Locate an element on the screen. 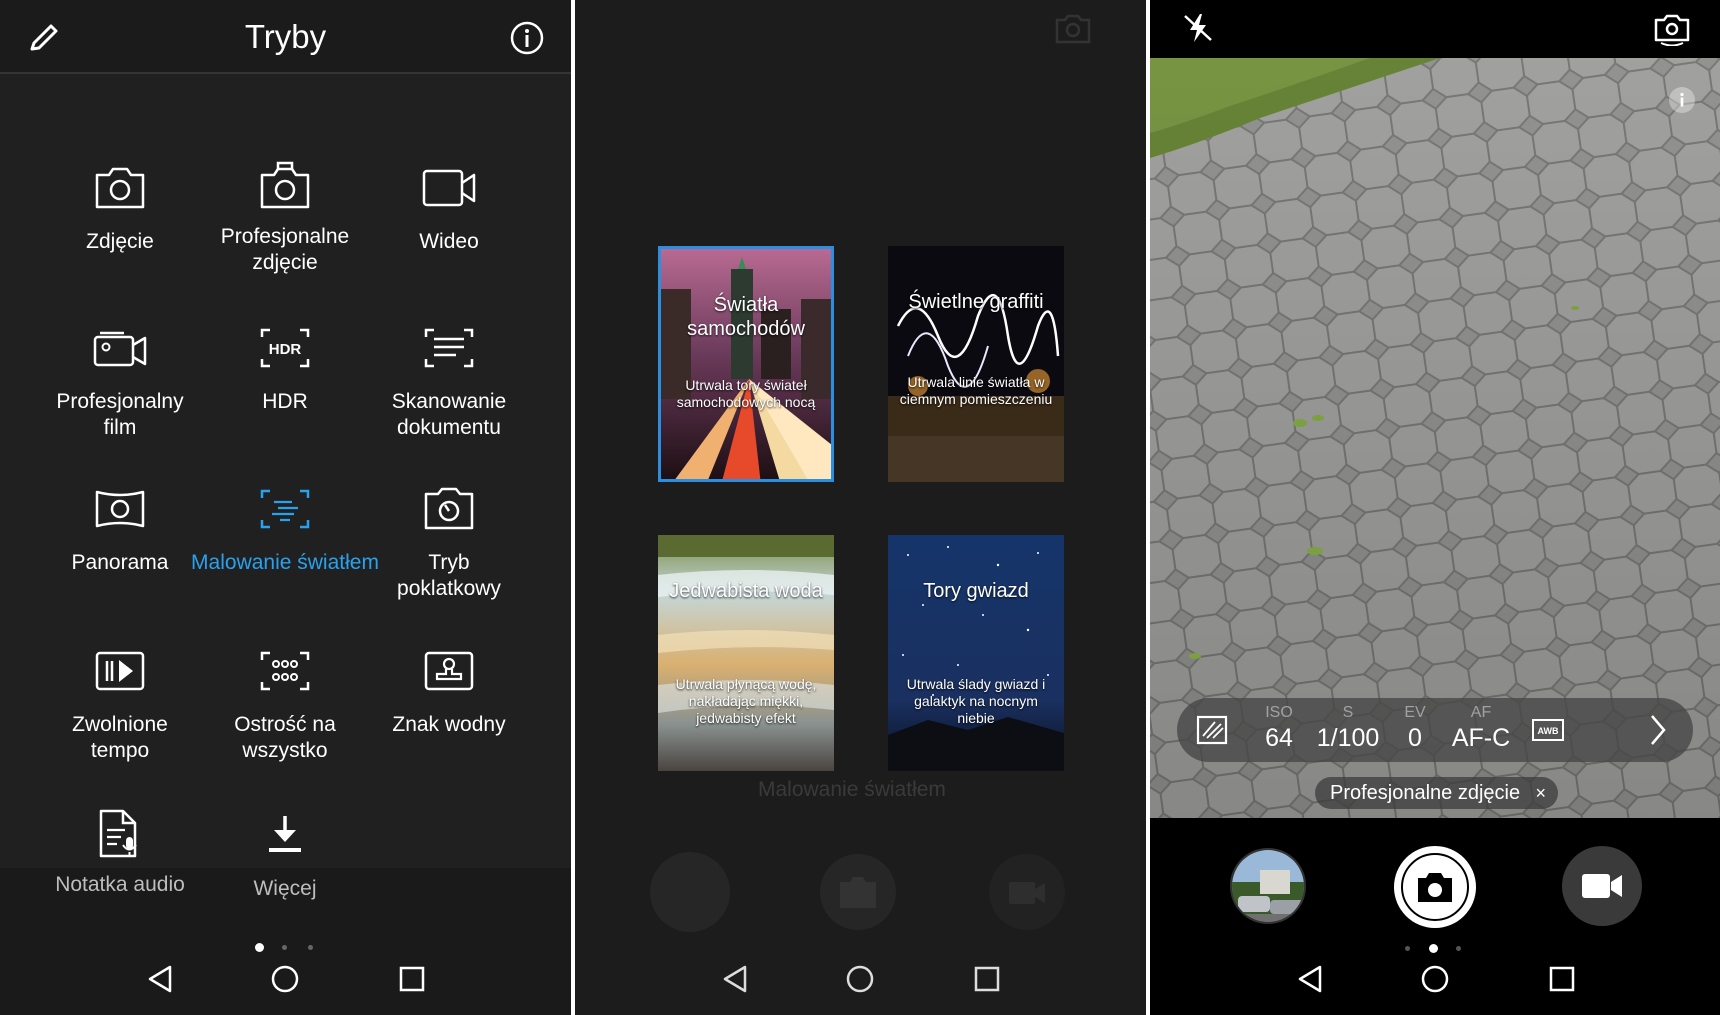 The width and height of the screenshot is (1720, 1015). param-name: AF is located at coordinates (1481, 712).